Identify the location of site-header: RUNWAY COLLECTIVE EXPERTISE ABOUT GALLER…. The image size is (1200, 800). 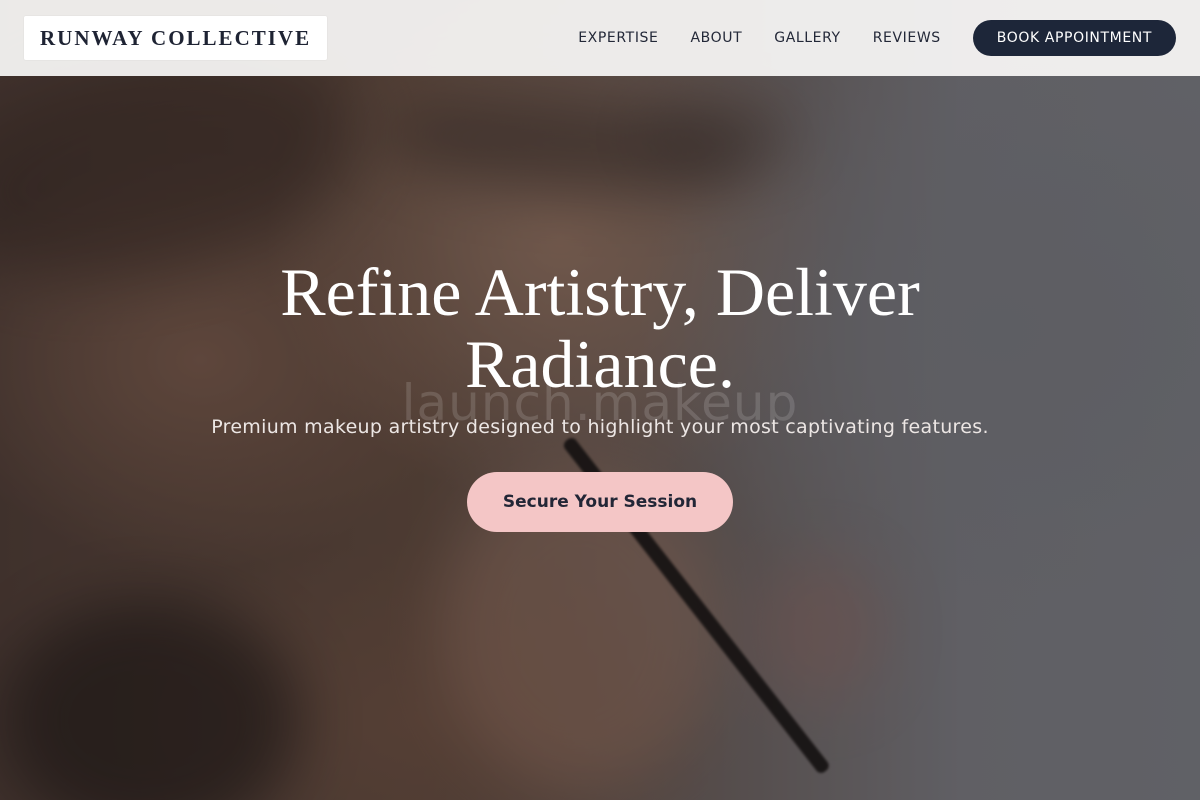
(600, 38).